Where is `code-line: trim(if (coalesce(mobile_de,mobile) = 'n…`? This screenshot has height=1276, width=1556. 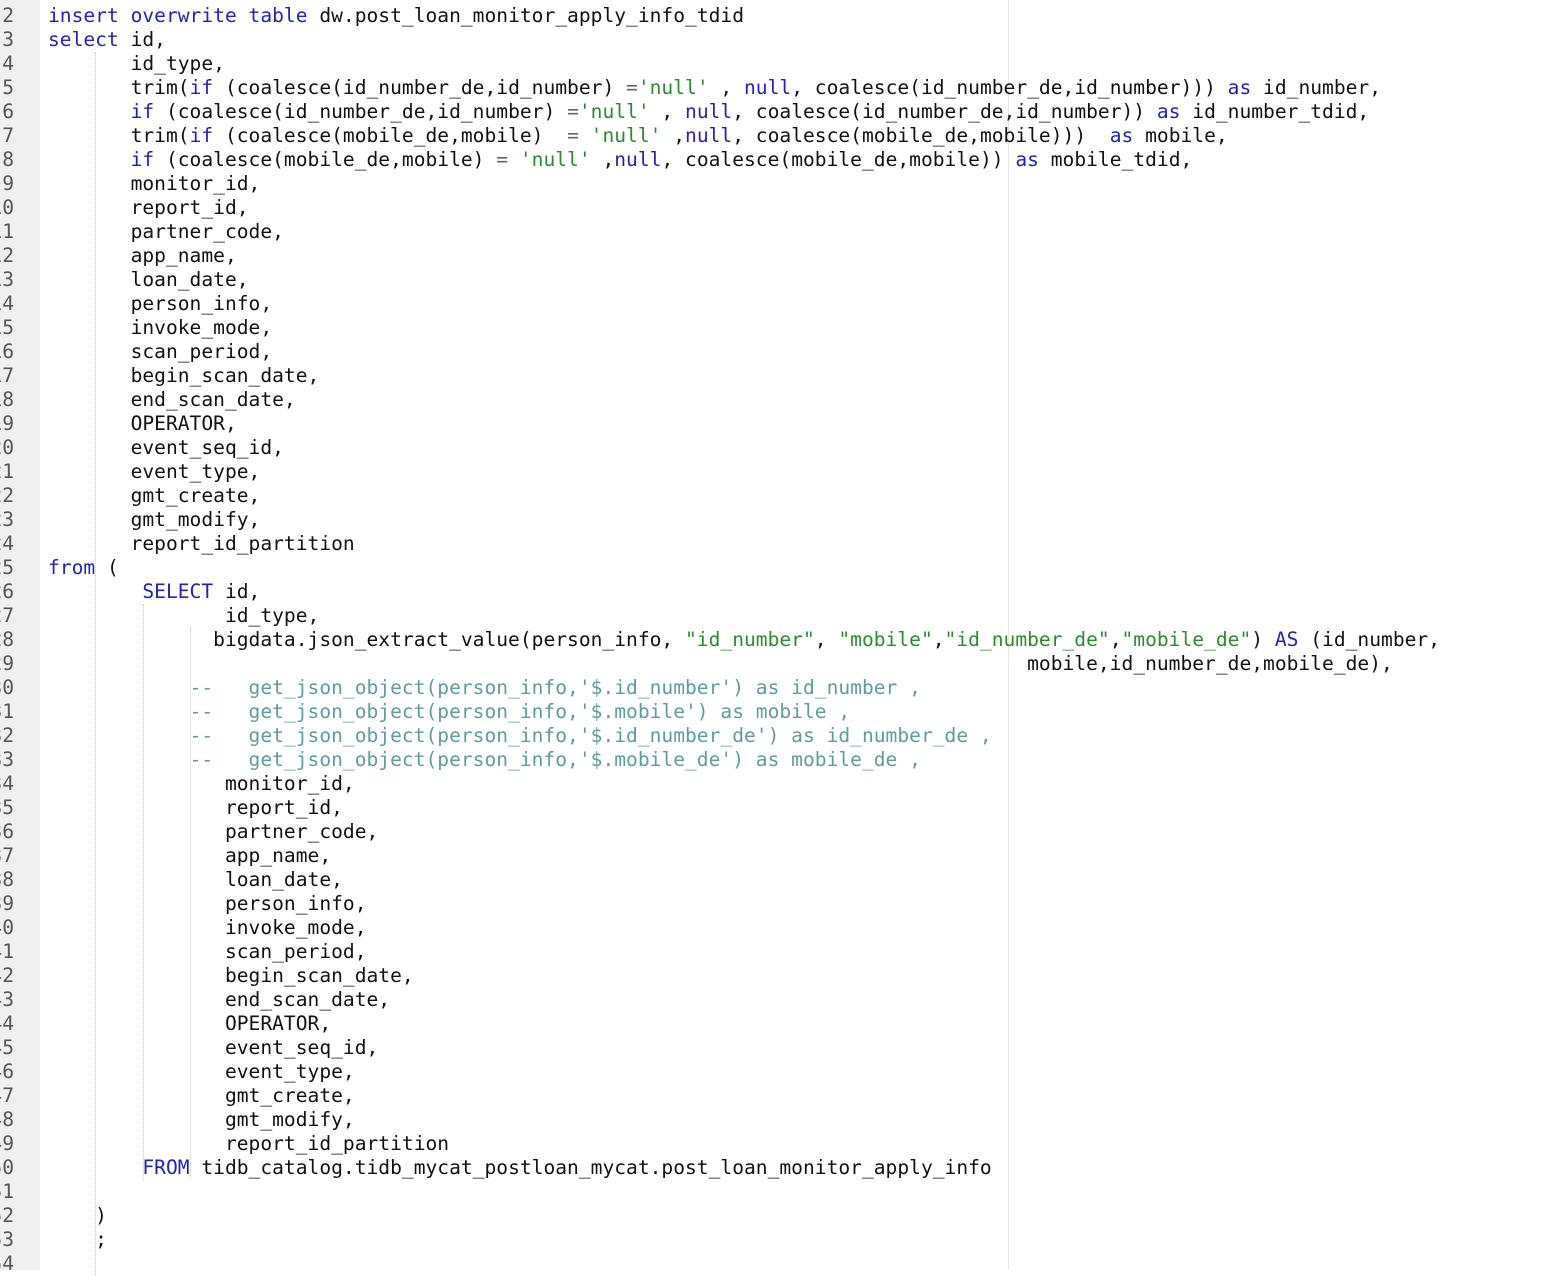
code-line: trim(if (coalesce(mobile_de,mobile) = 'n… is located at coordinates (638, 136).